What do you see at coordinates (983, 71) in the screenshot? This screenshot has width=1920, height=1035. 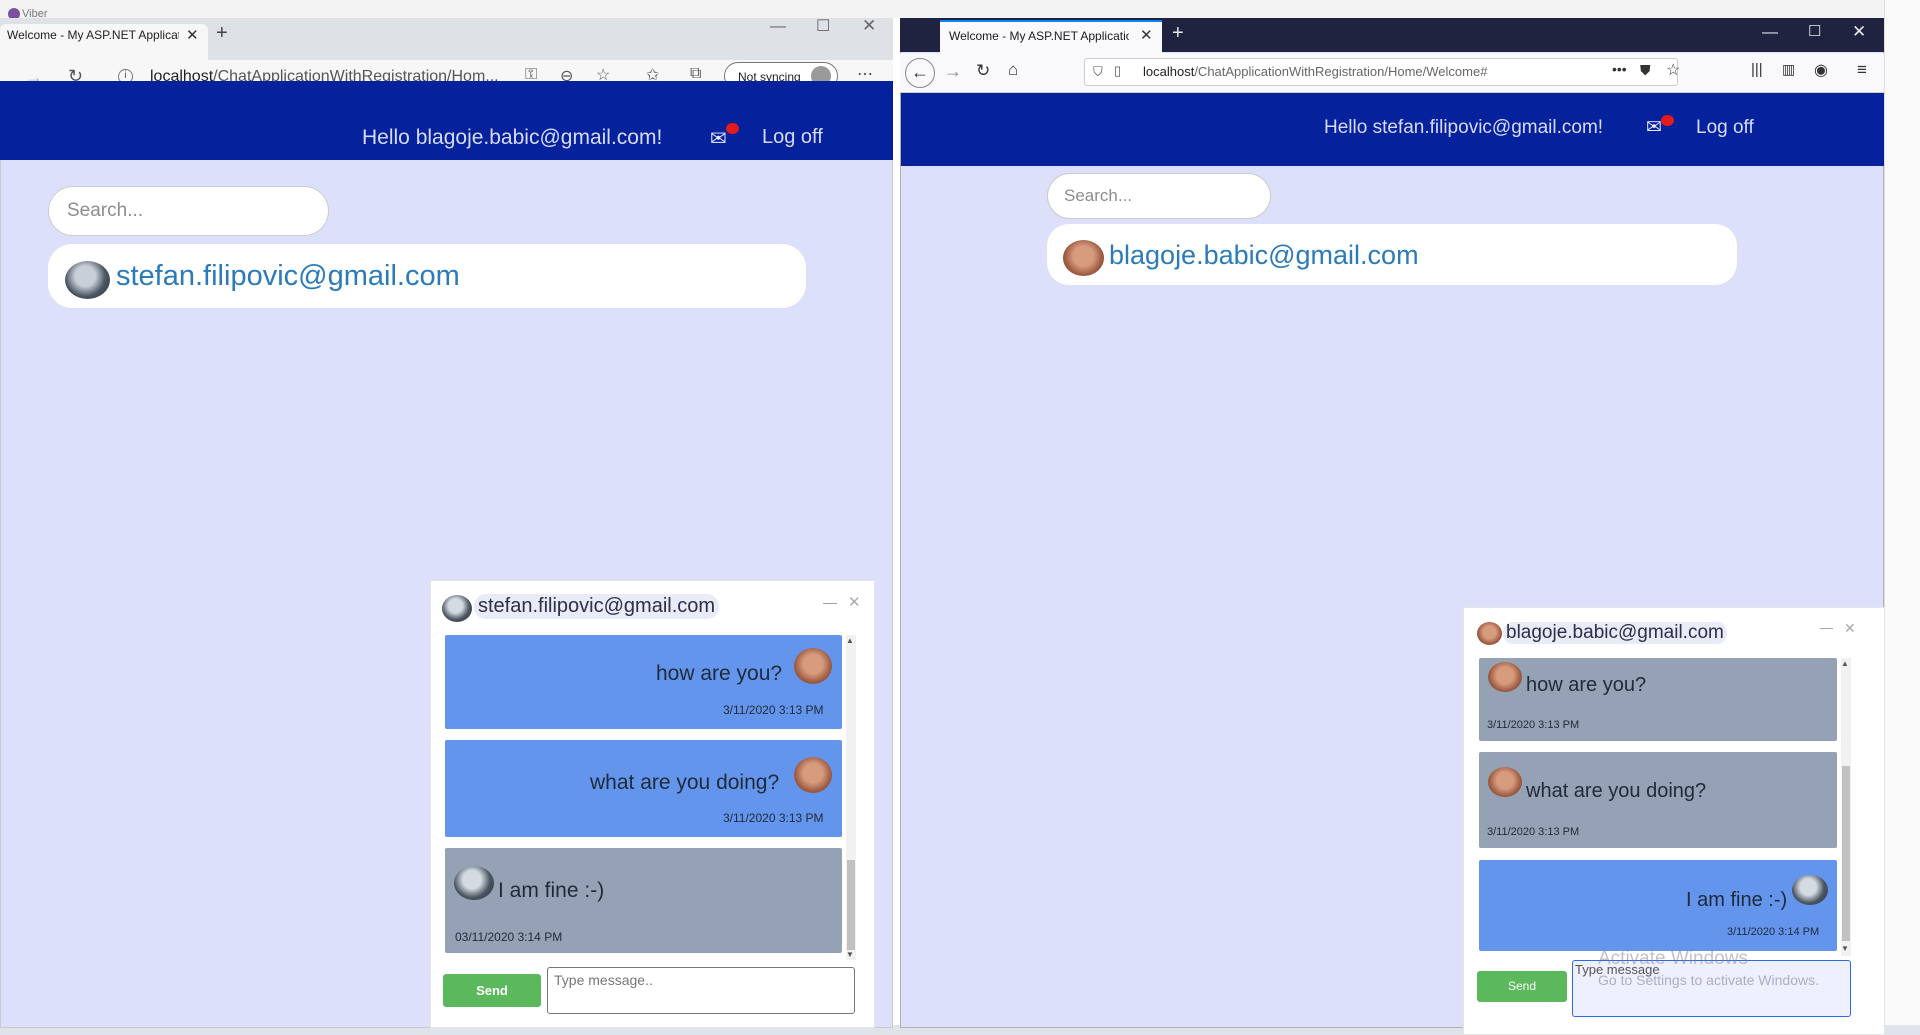 I see `reload-icon: ↻` at bounding box center [983, 71].